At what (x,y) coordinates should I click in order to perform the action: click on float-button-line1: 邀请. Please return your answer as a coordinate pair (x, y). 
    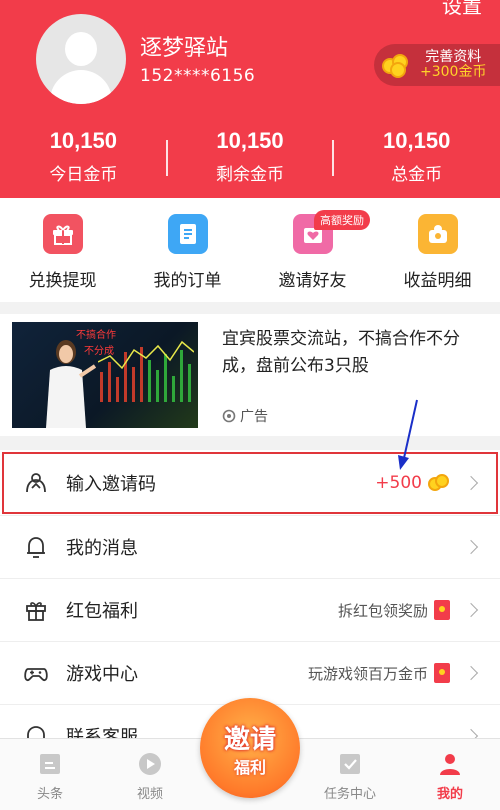
    Looking at the image, I should click on (249, 739).